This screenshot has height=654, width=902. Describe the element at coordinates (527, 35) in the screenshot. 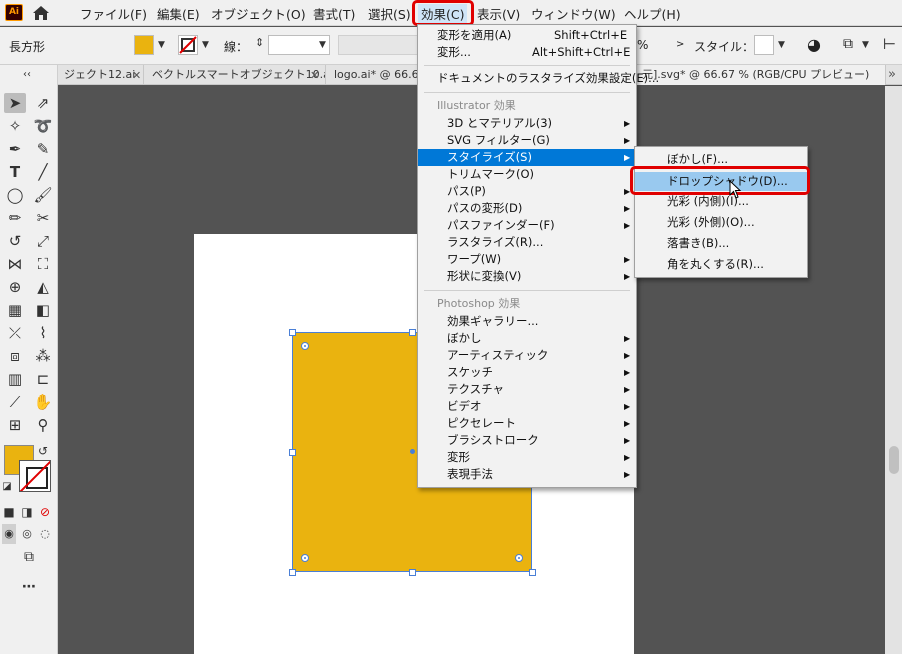

I see `menu-item-apply-effect: 変形を適用(A) Shift+Ctrl+E` at that location.